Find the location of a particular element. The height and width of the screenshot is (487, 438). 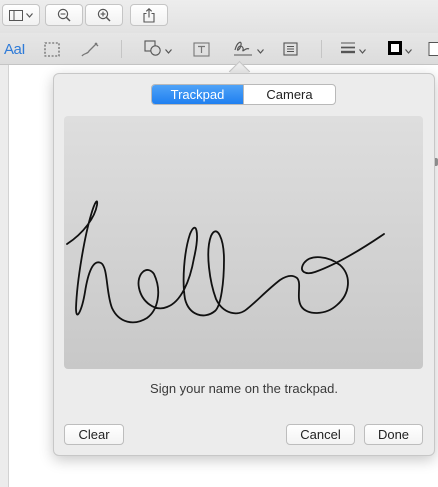

signature-source-control: Trackpad Camera is located at coordinates (243, 94).